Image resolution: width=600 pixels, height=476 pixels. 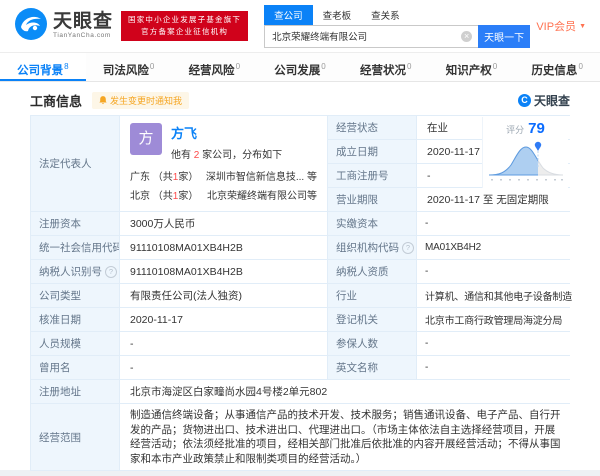 I want to click on field-label: 登记机关, so click(x=372, y=319).